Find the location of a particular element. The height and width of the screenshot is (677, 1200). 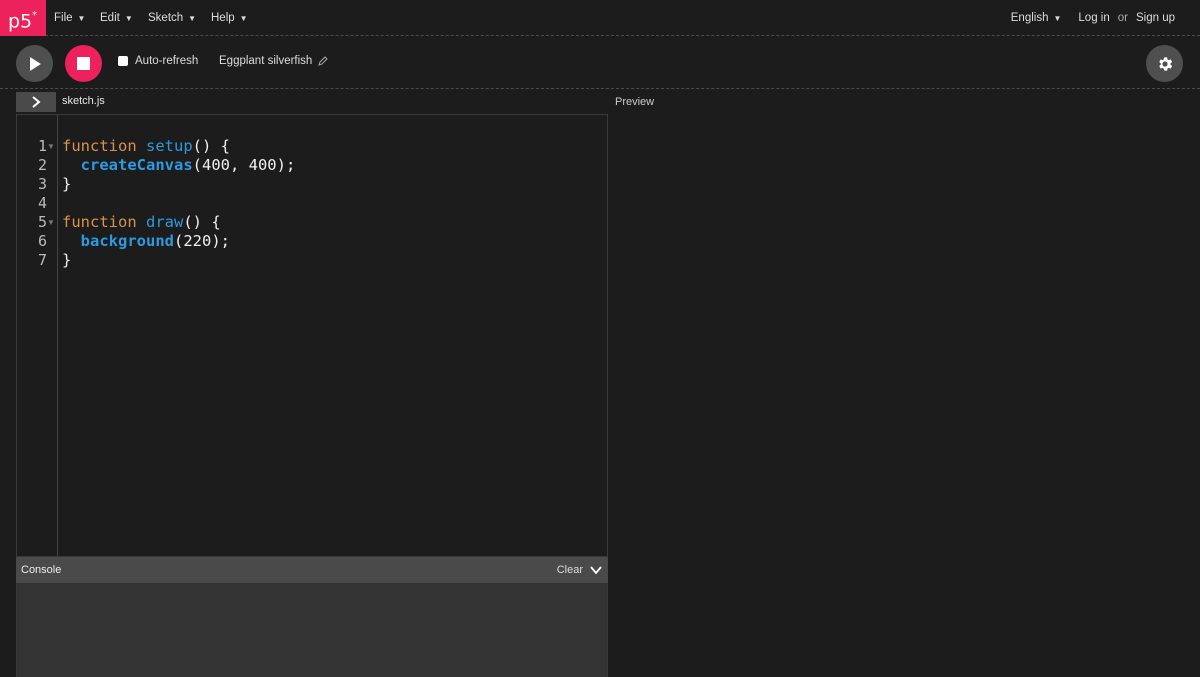

code-line: function setup() { is located at coordinates (146, 146).